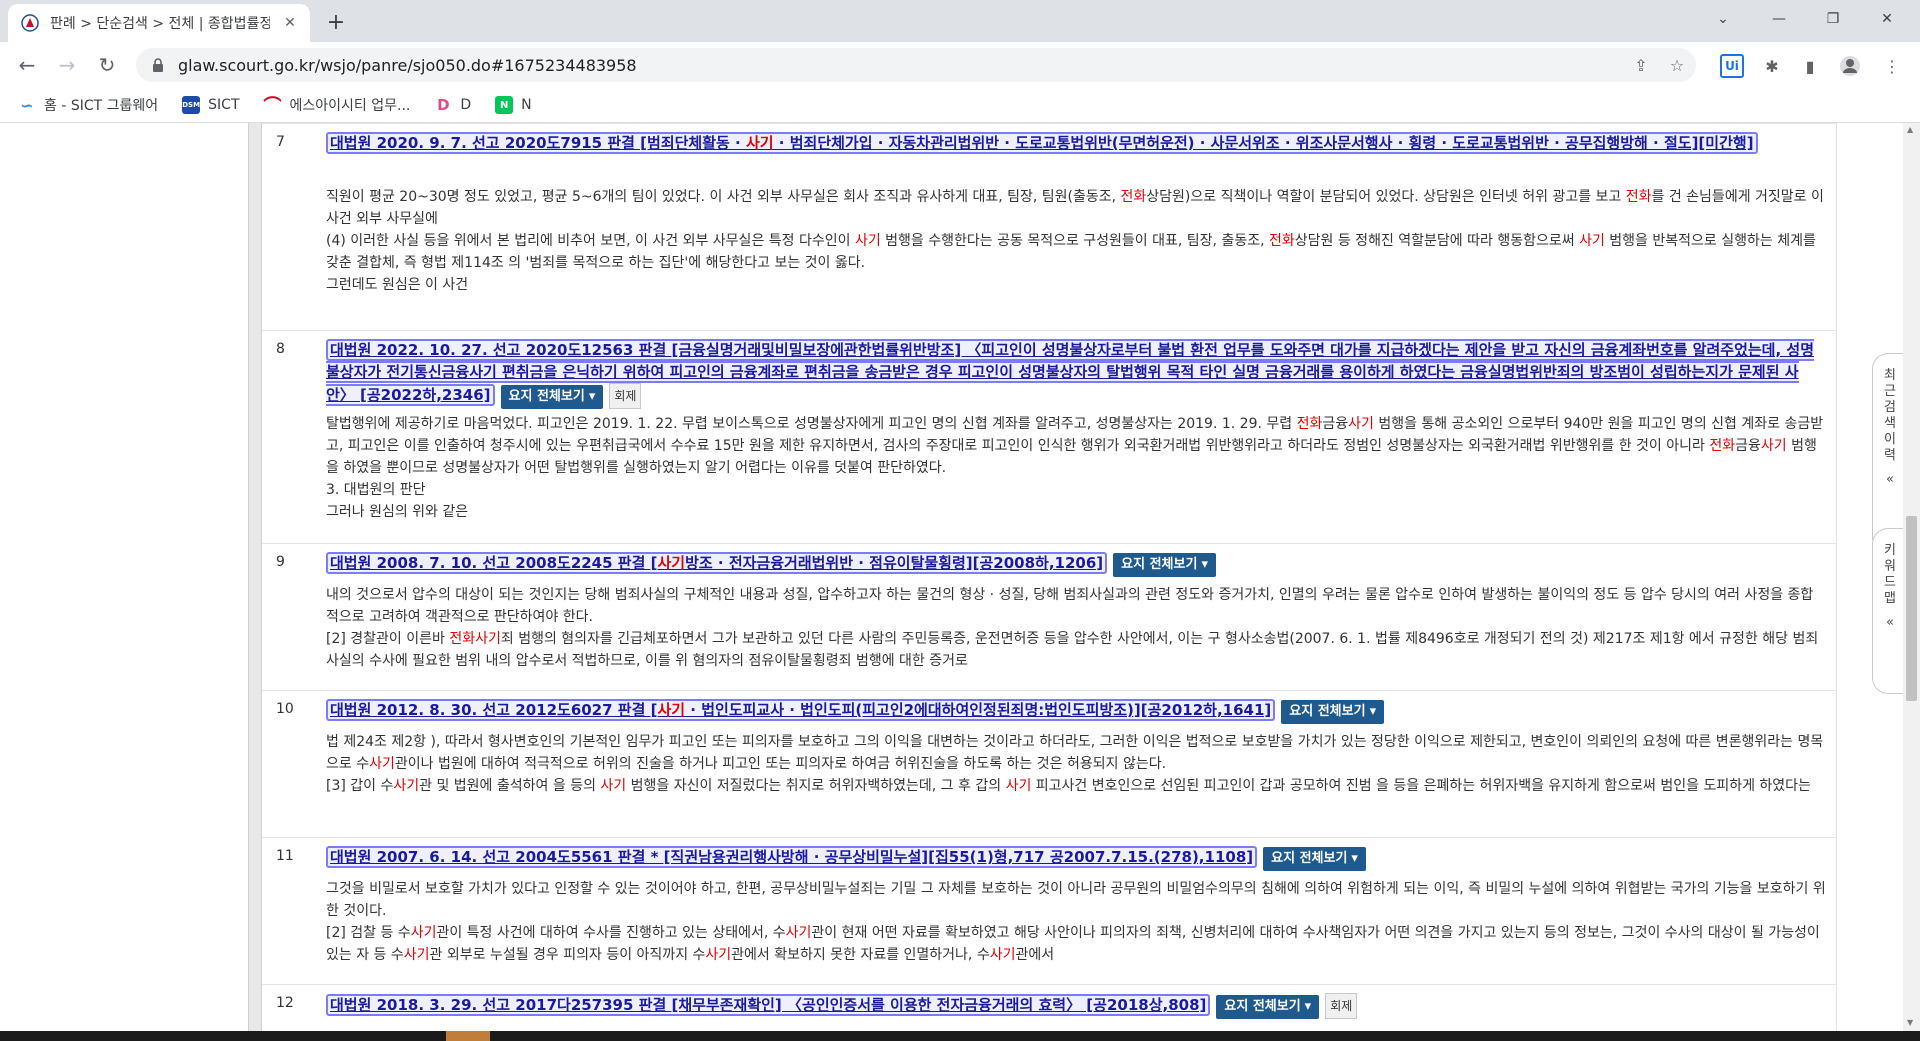 The width and height of the screenshot is (1920, 1041). Describe the element at coordinates (67, 65) in the screenshot. I see `forward-icon: →` at that location.